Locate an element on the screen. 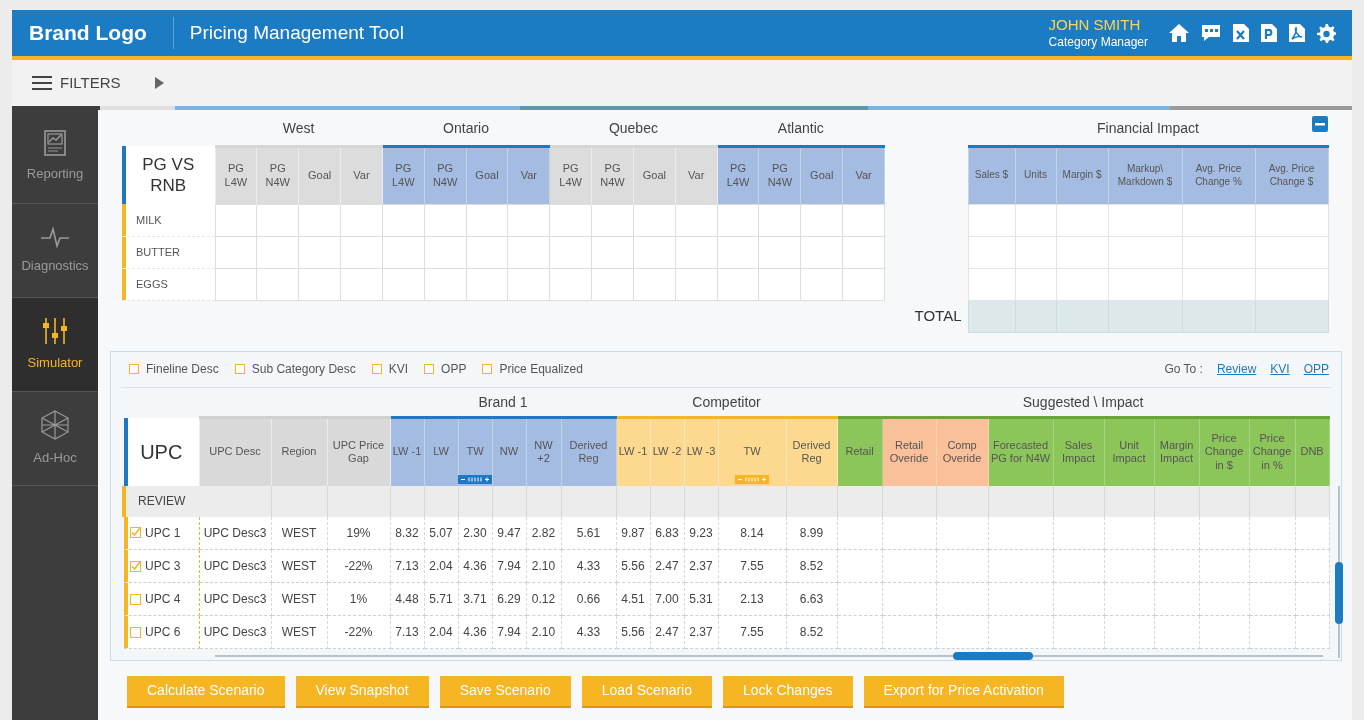  menu-icon is located at coordinates (42, 83).